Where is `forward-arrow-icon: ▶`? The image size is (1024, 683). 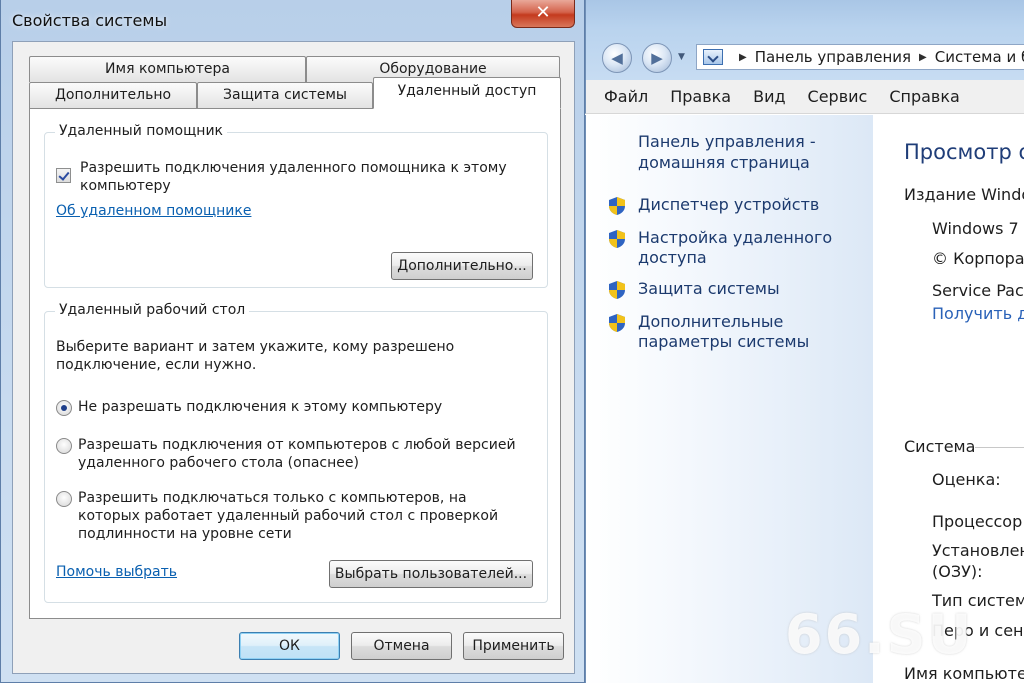
forward-arrow-icon: ▶ is located at coordinates (657, 58).